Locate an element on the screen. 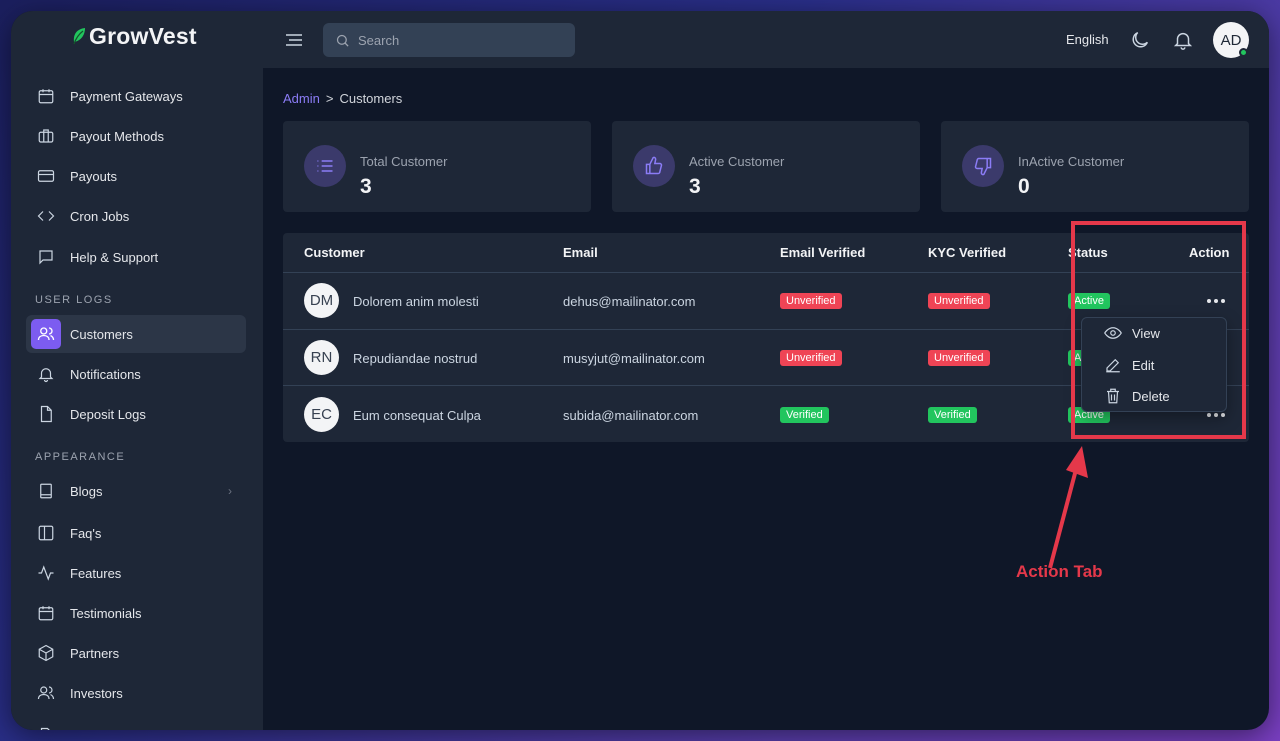  user-avatar: AD is located at coordinates (1231, 40).